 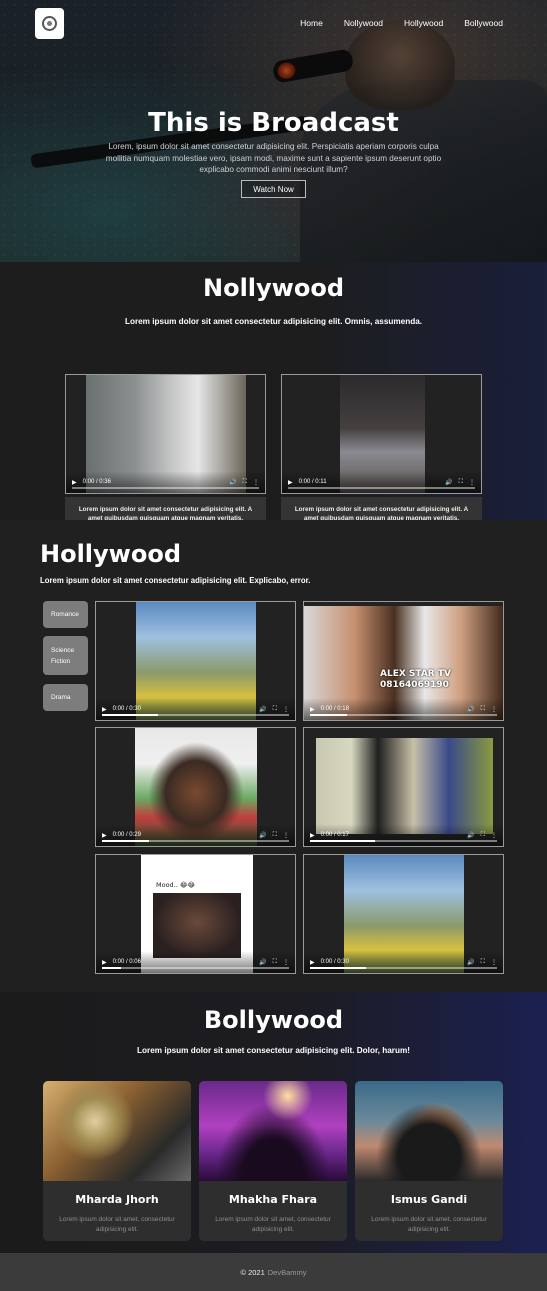 What do you see at coordinates (429, 1199) in the screenshot?
I see `card-title: Ismus Gandi` at bounding box center [429, 1199].